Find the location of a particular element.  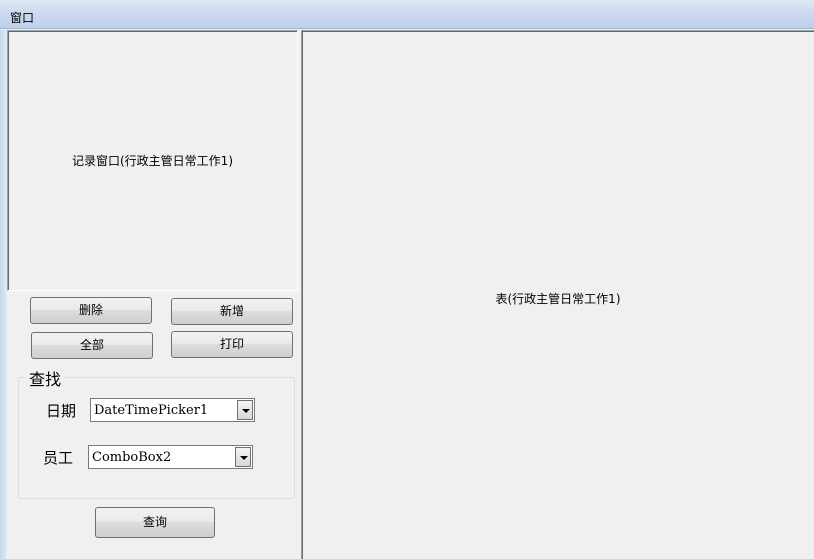

employee-label: 员工 is located at coordinates (58, 458).